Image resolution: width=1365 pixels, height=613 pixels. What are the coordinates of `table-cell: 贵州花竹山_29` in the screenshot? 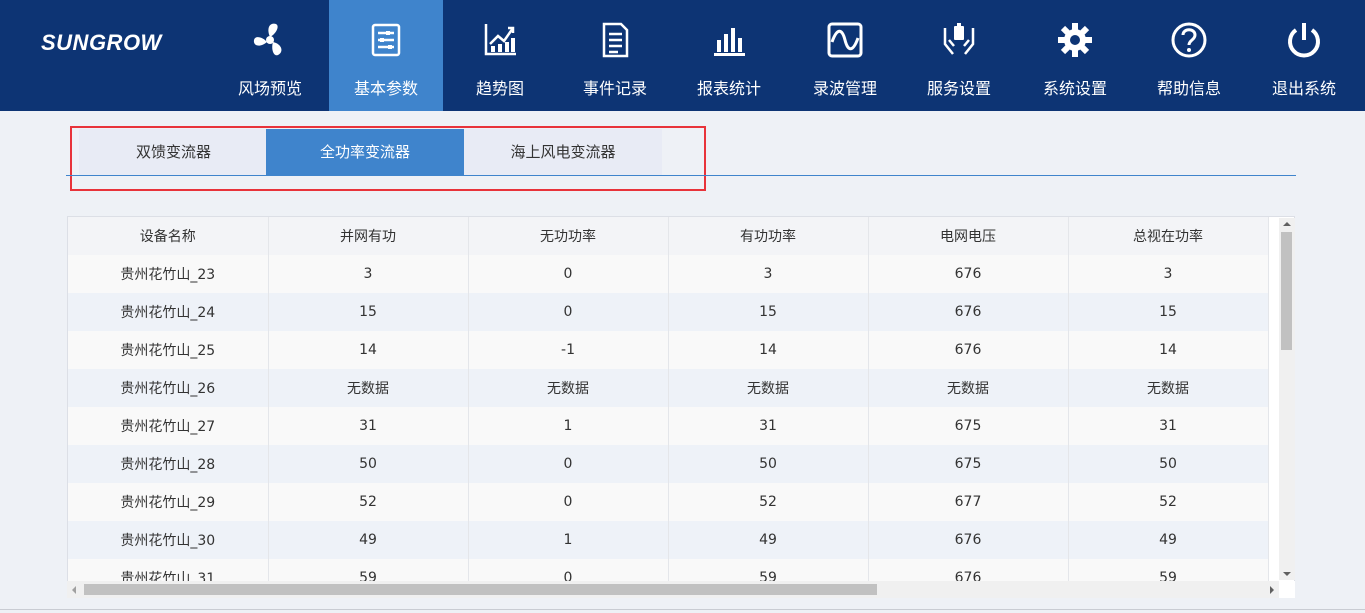 It's located at (168, 502).